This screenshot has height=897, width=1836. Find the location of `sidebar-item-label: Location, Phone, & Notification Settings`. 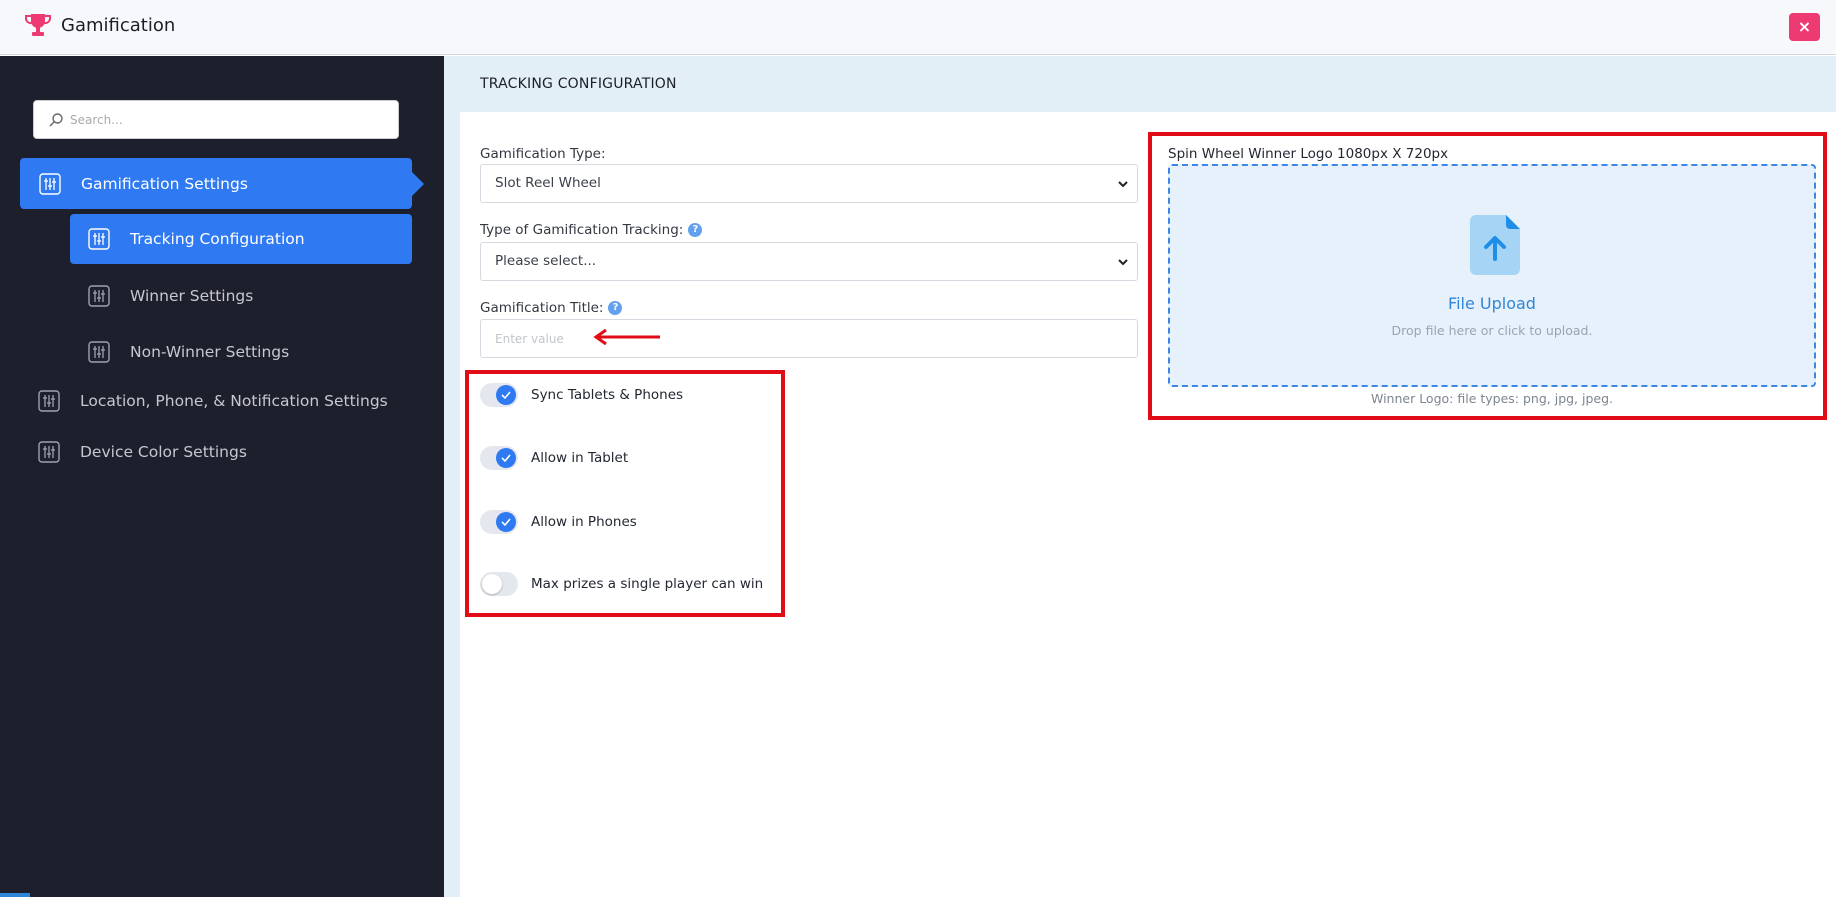

sidebar-item-label: Location, Phone, & Notification Settings is located at coordinates (234, 401).